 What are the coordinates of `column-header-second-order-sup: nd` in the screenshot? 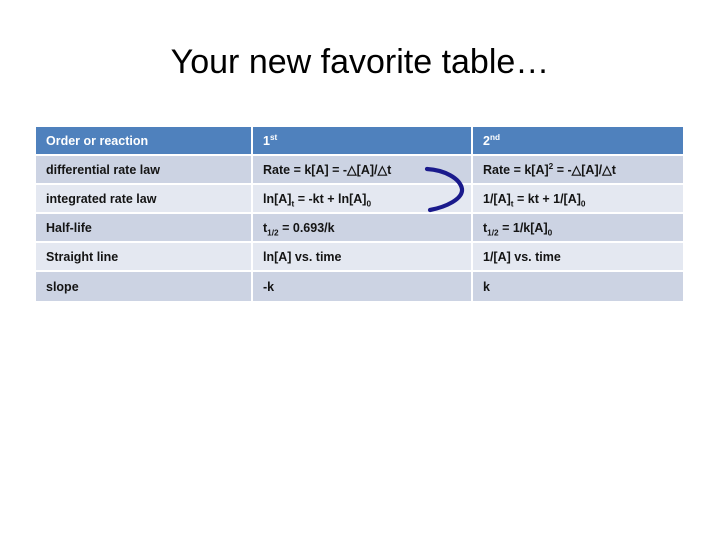 It's located at (495, 137).